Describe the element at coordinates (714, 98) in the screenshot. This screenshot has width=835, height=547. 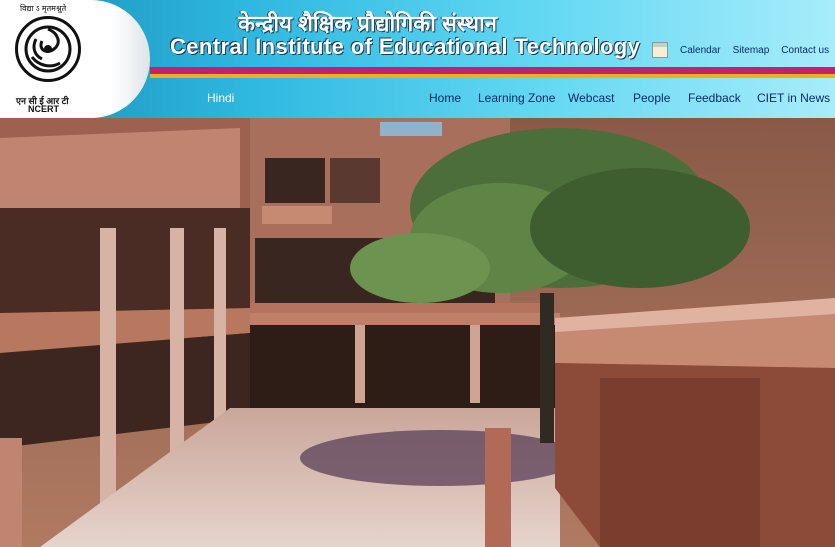
I see `nav-feedback: Feedback` at that location.